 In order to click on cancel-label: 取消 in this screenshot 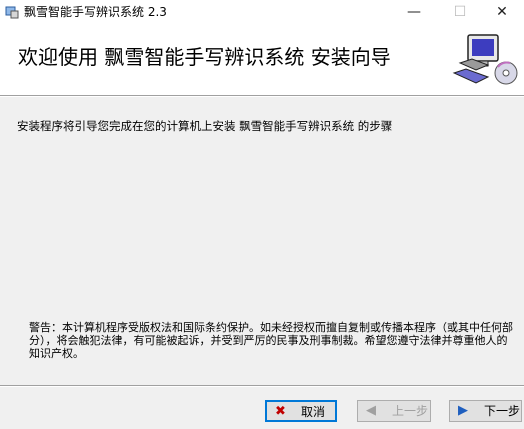, I will do `click(313, 412)`.